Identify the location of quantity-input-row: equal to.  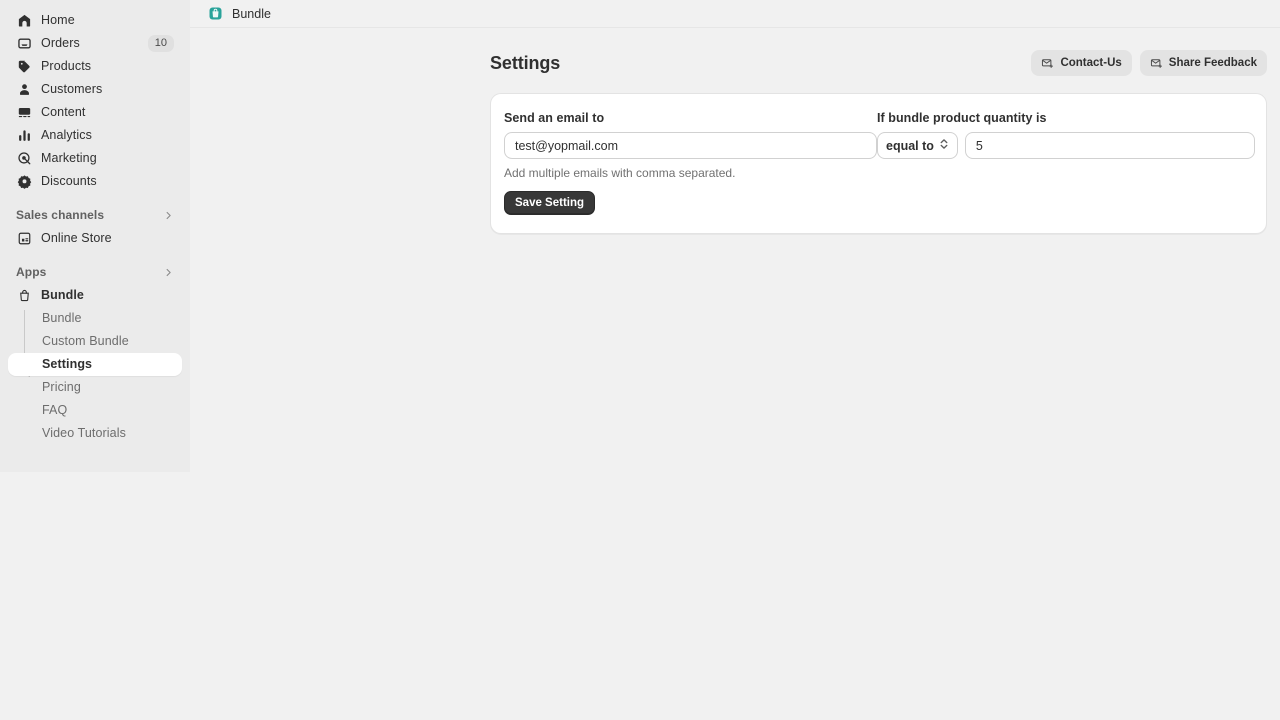
(1066, 145).